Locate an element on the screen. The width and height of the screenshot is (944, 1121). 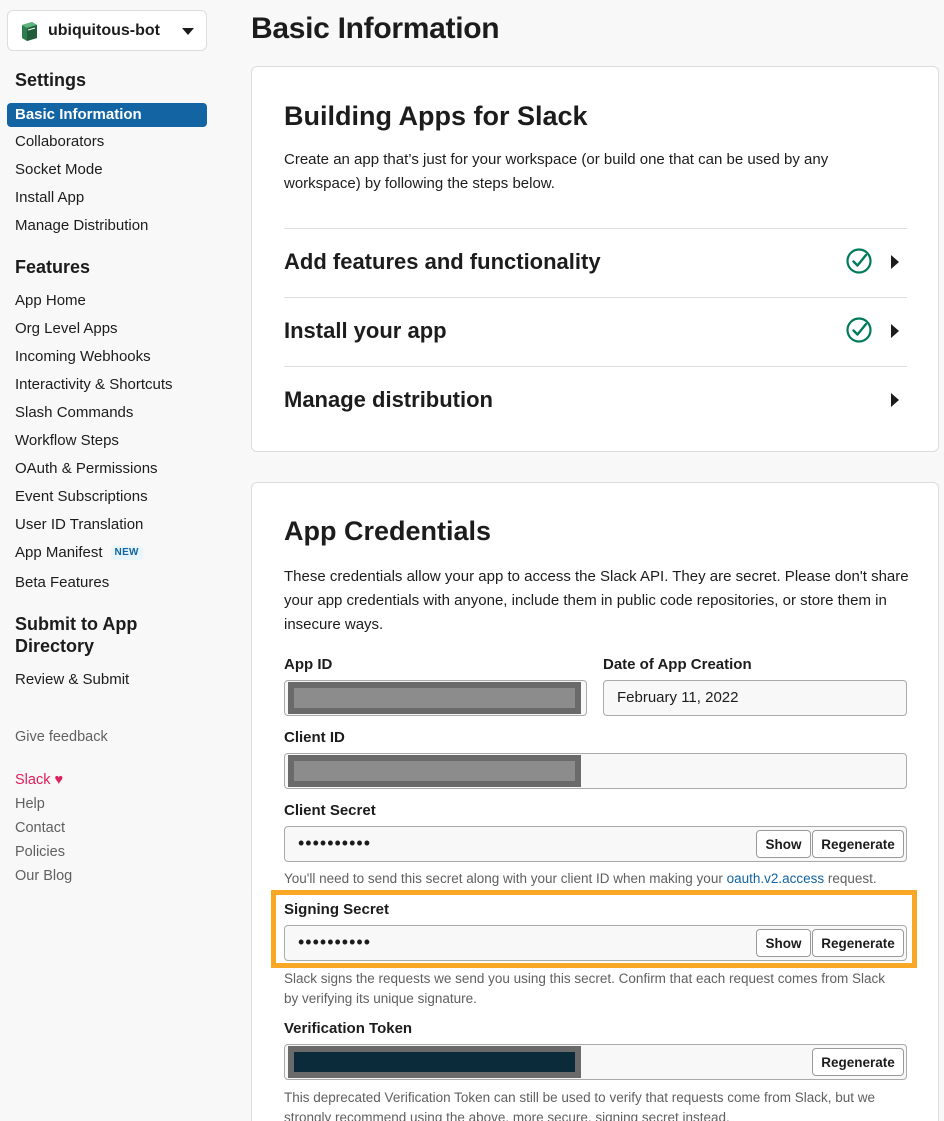
date-field: February 11, 2022 is located at coordinates (755, 698).